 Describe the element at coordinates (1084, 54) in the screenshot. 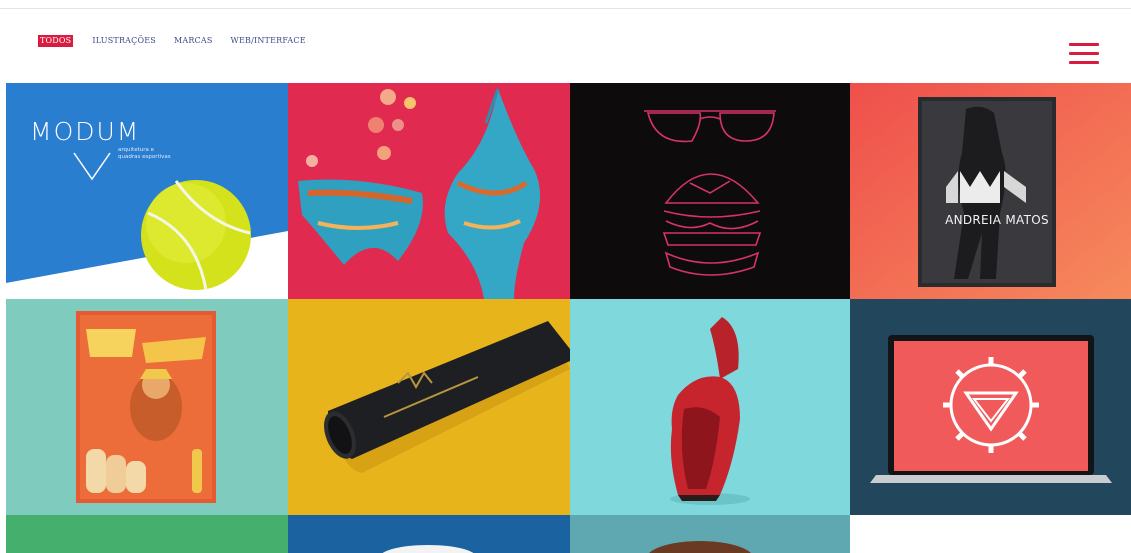

I see `hamburger-menu-icon` at that location.